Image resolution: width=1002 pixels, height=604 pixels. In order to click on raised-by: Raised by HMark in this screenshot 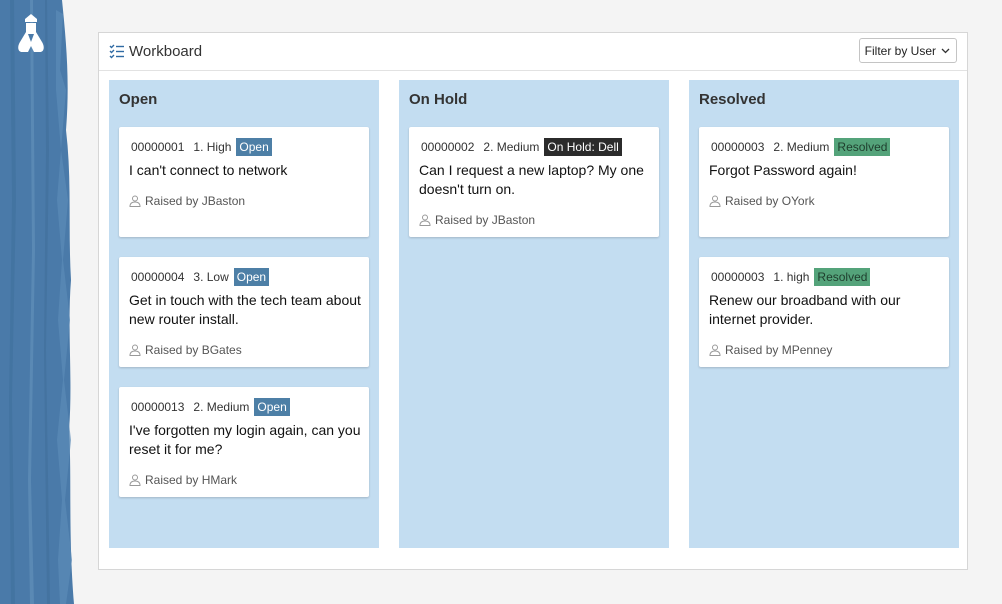, I will do `click(183, 480)`.